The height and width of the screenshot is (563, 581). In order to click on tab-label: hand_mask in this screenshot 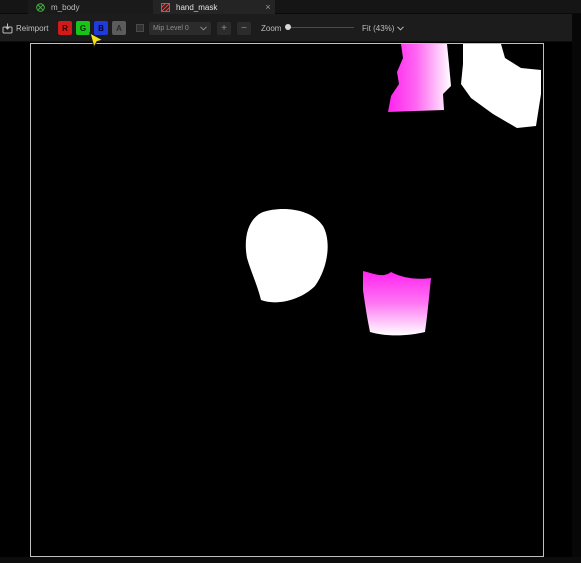, I will do `click(197, 7)`.